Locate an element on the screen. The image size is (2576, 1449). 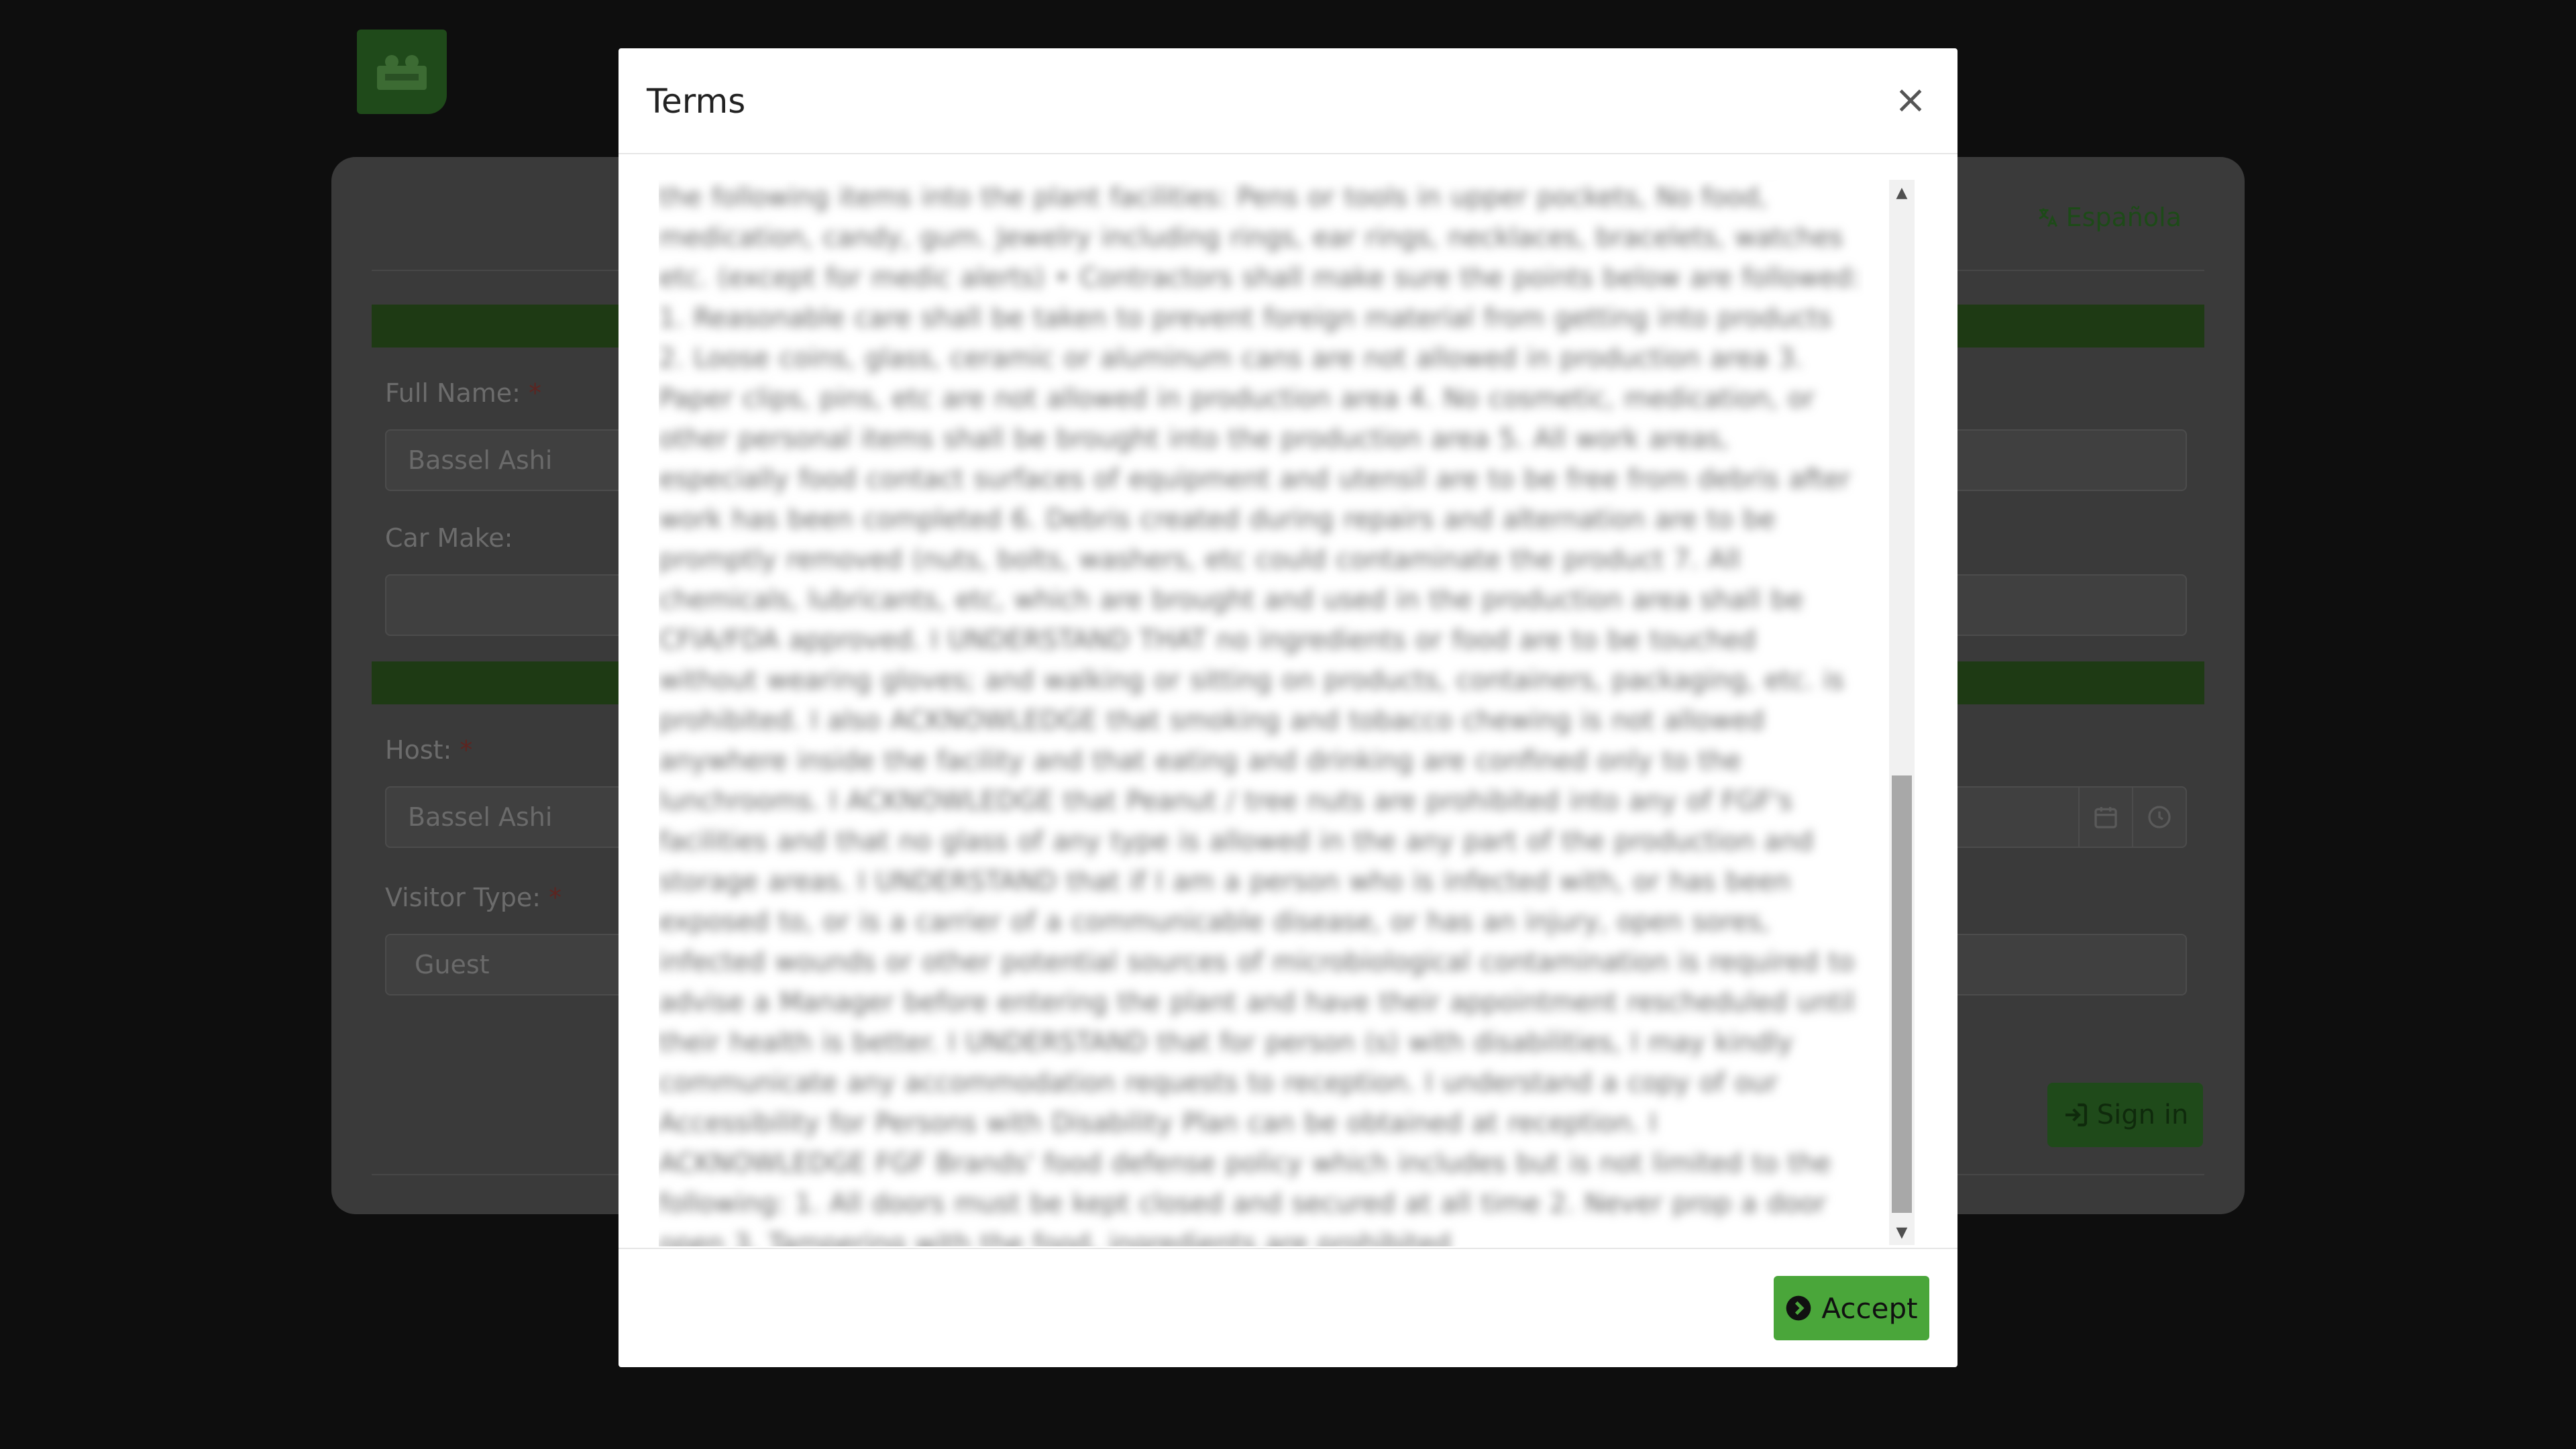
company-logo is located at coordinates (402, 72).